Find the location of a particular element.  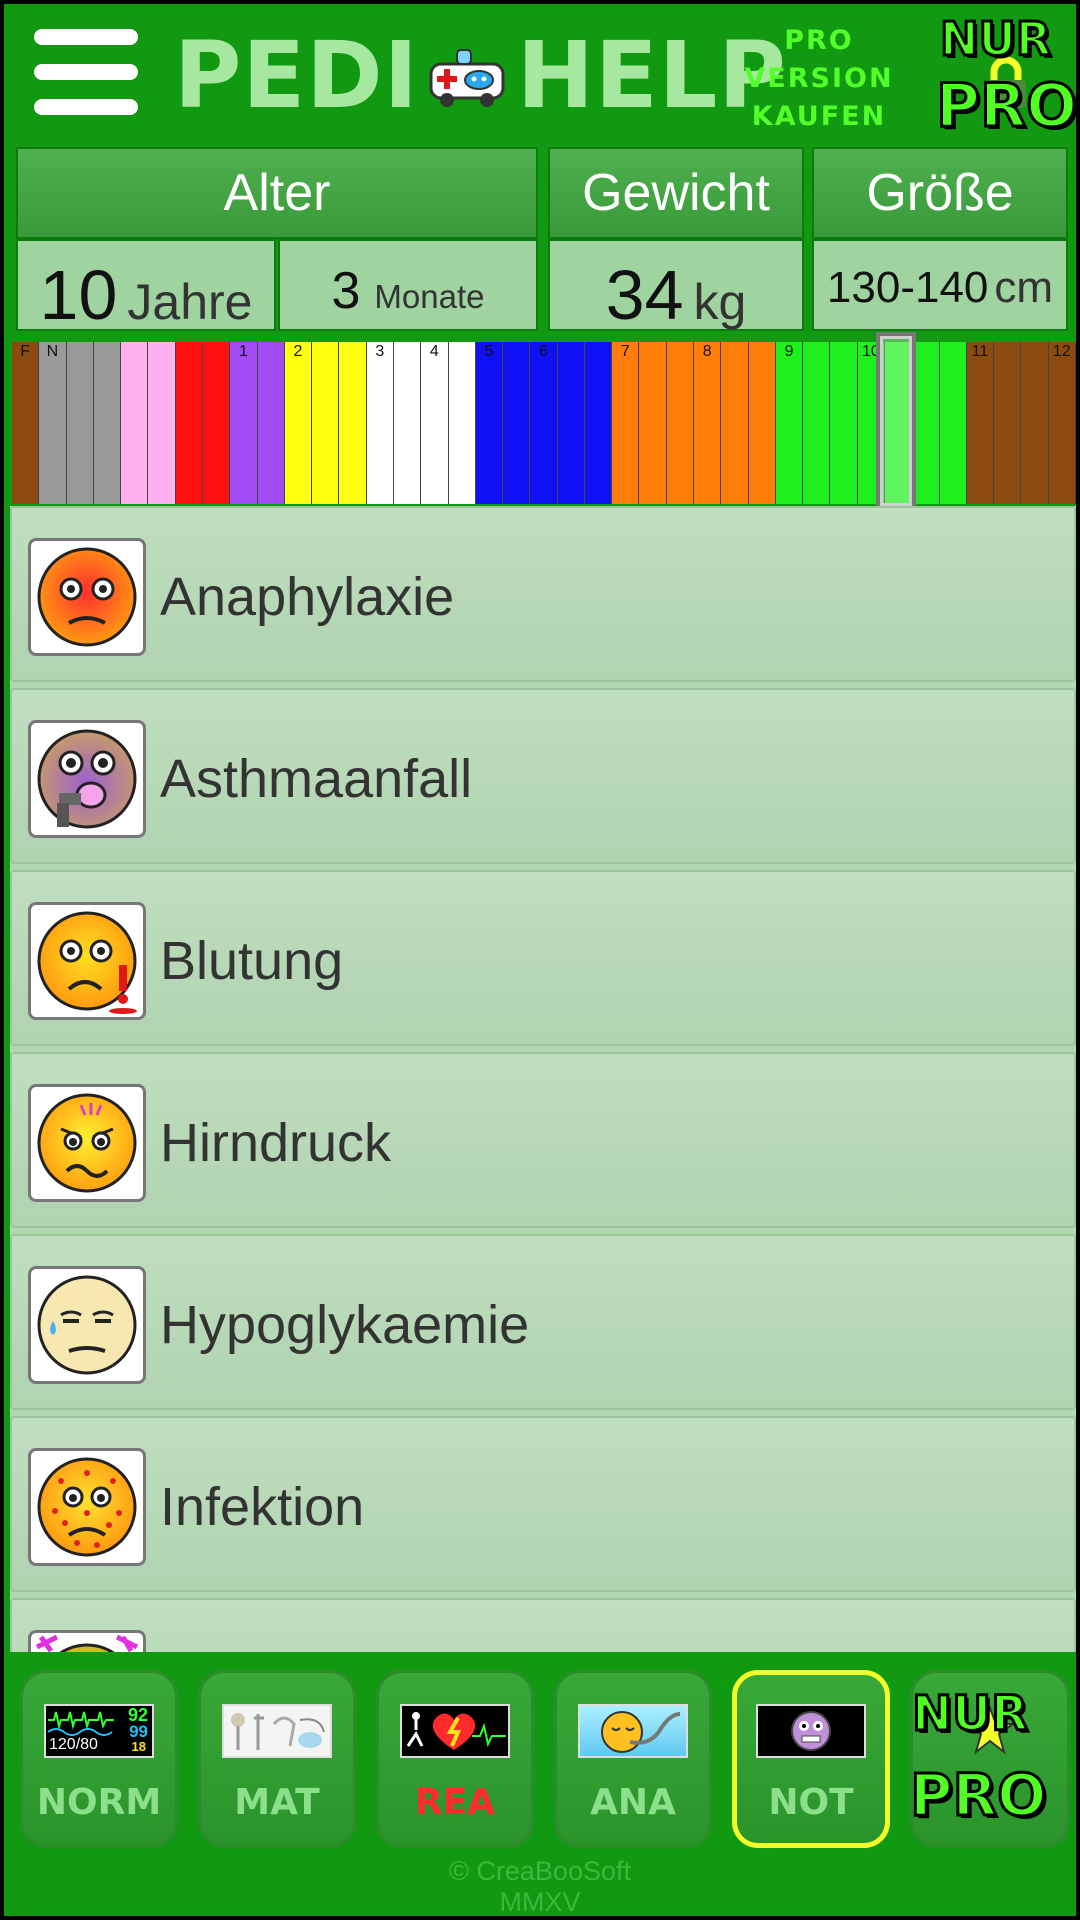

monitor-value-bp: 120/80 is located at coordinates (73, 1744).